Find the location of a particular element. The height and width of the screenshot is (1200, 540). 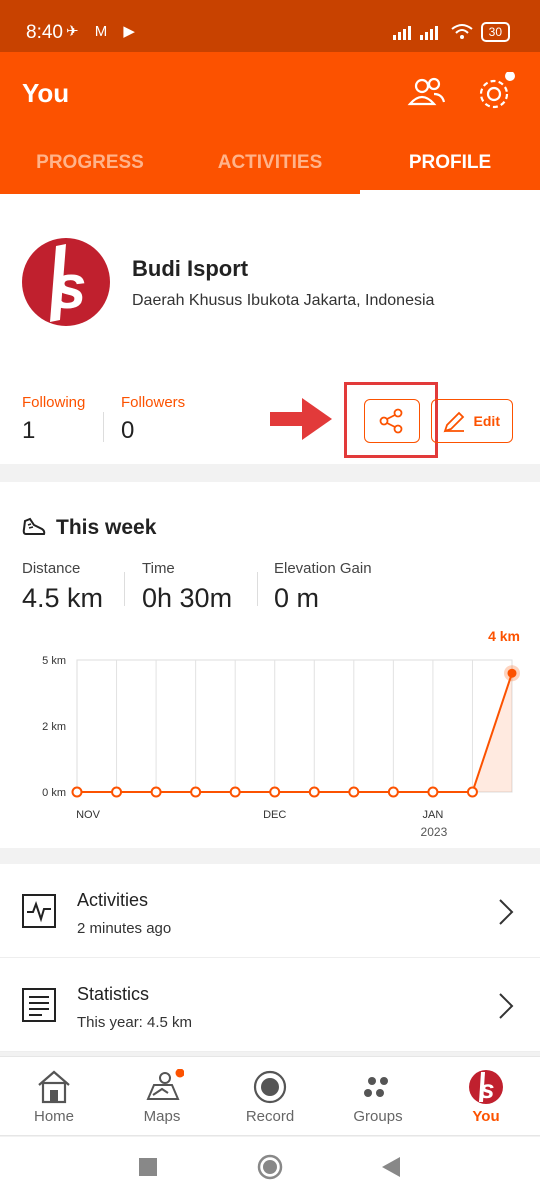

battery-indicator: 30 is located at coordinates (495, 32).